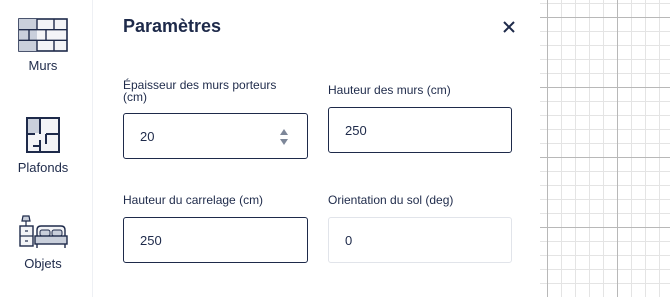  Describe the element at coordinates (349, 240) in the screenshot. I see `floor-orientation-value: 0` at that location.